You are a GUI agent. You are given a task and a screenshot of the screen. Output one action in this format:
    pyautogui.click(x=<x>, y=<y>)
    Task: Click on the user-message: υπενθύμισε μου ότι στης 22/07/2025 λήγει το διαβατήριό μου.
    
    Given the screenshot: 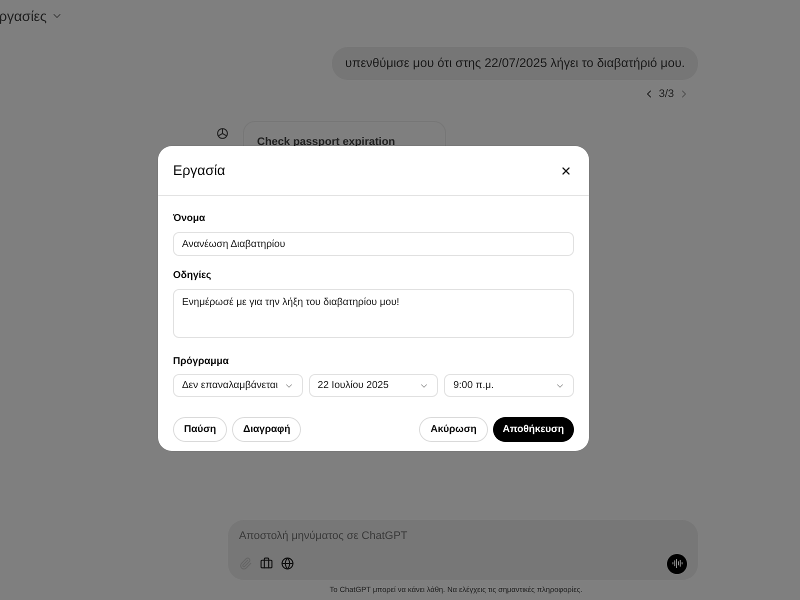 What is the action you would take?
    pyautogui.click(x=515, y=63)
    